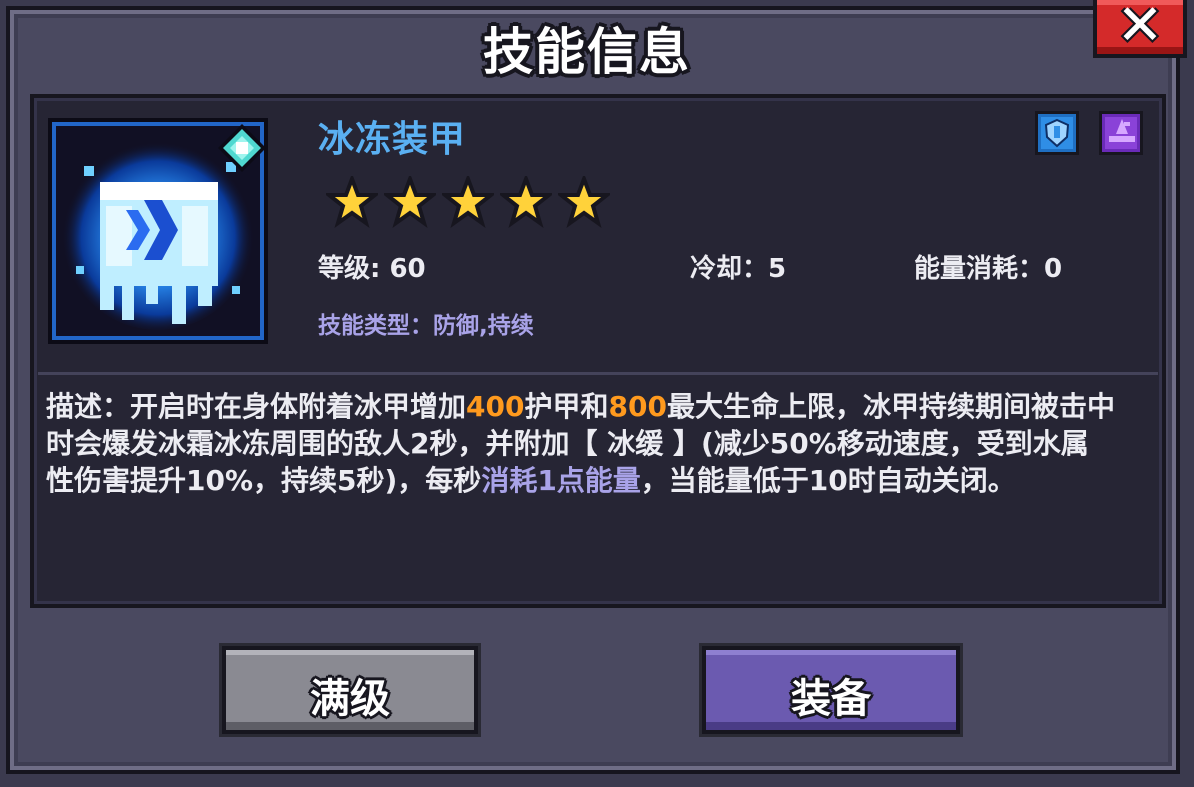  What do you see at coordinates (1057, 133) in the screenshot?
I see `blue-shield-badge-icon` at bounding box center [1057, 133].